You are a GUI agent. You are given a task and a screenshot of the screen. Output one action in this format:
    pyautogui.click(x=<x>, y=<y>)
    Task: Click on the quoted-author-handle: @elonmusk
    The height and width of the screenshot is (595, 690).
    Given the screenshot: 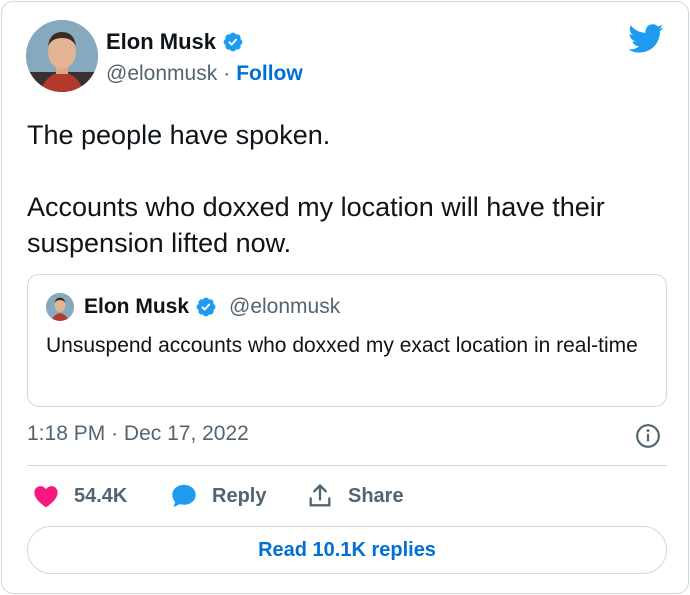 What is the action you would take?
    pyautogui.click(x=285, y=306)
    